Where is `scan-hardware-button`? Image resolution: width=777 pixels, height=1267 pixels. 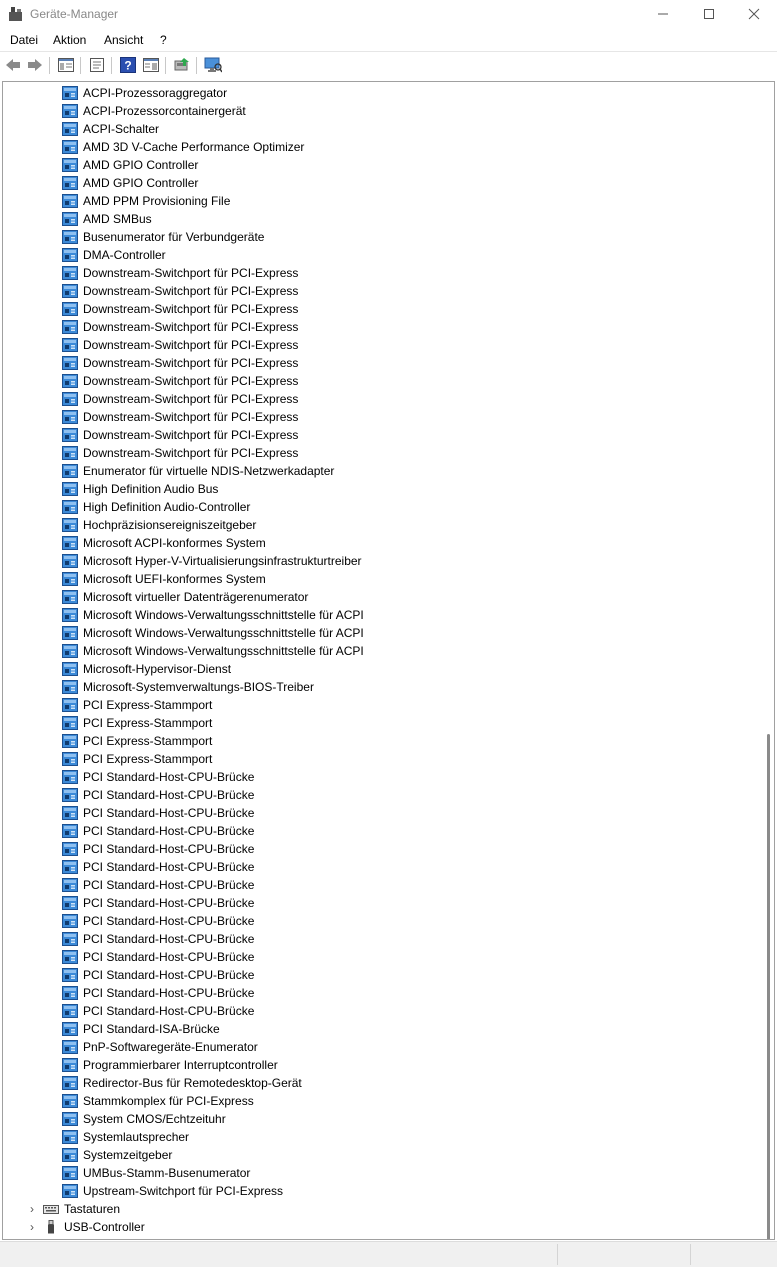
scan-hardware-button is located at coordinates (213, 65).